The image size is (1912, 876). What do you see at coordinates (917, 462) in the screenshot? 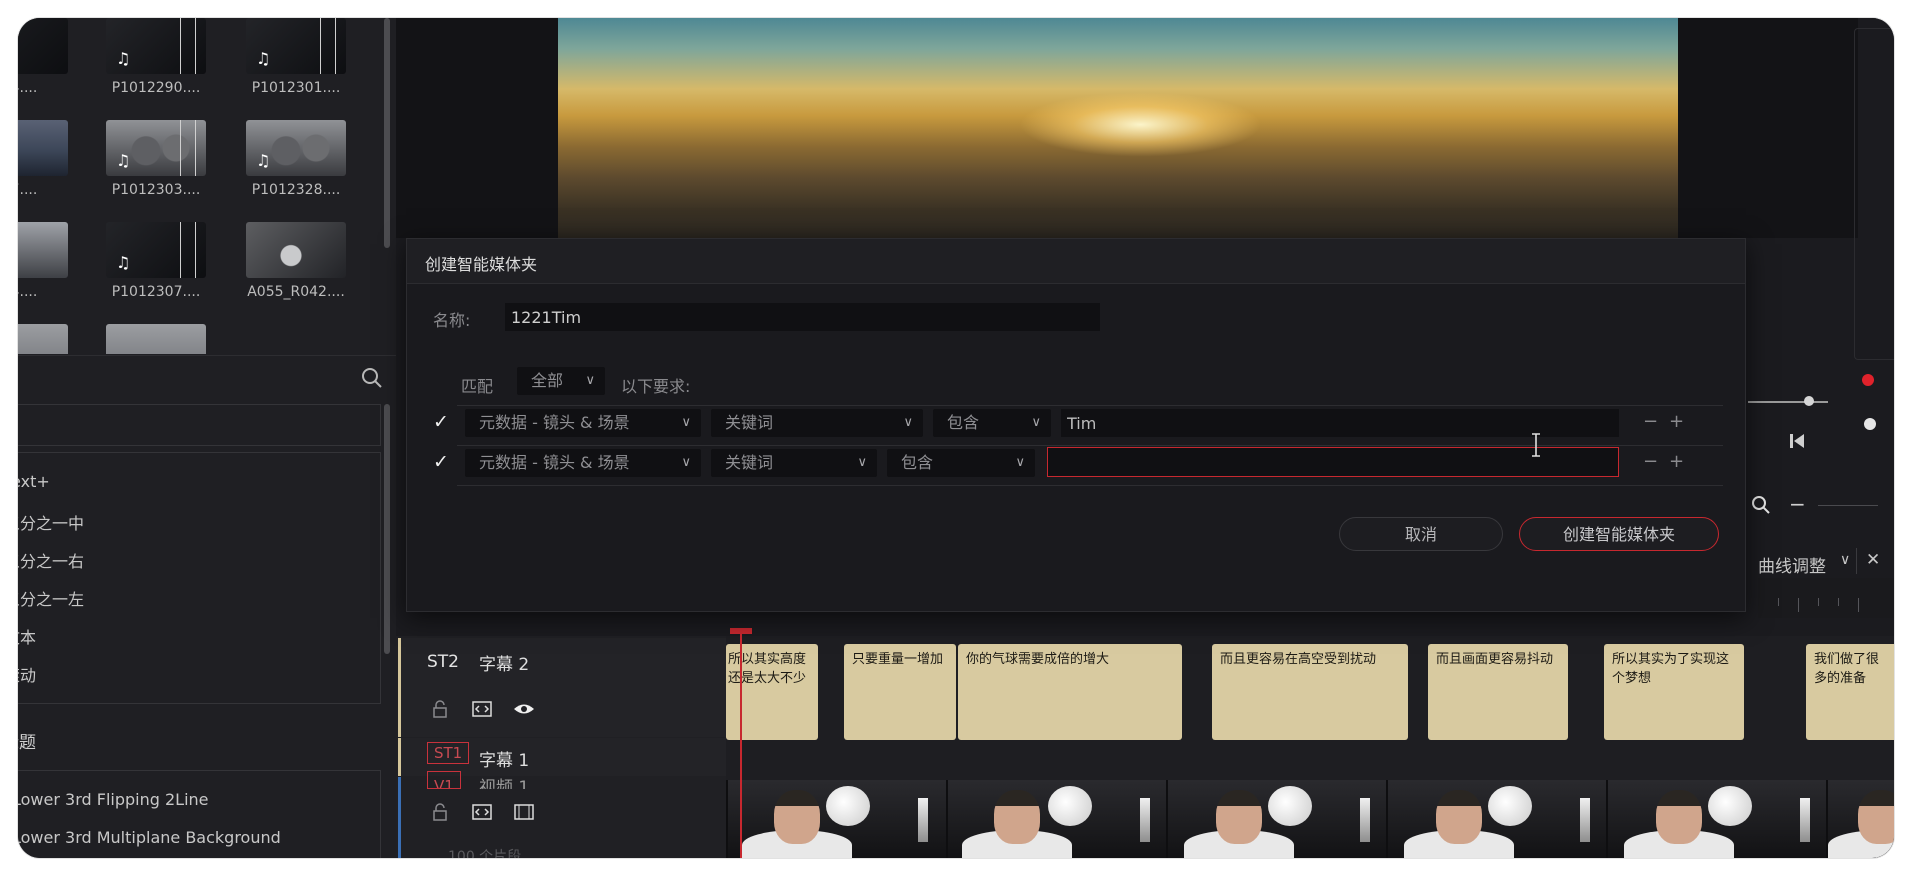
I see `rule-operator-value: 包含` at bounding box center [917, 462].